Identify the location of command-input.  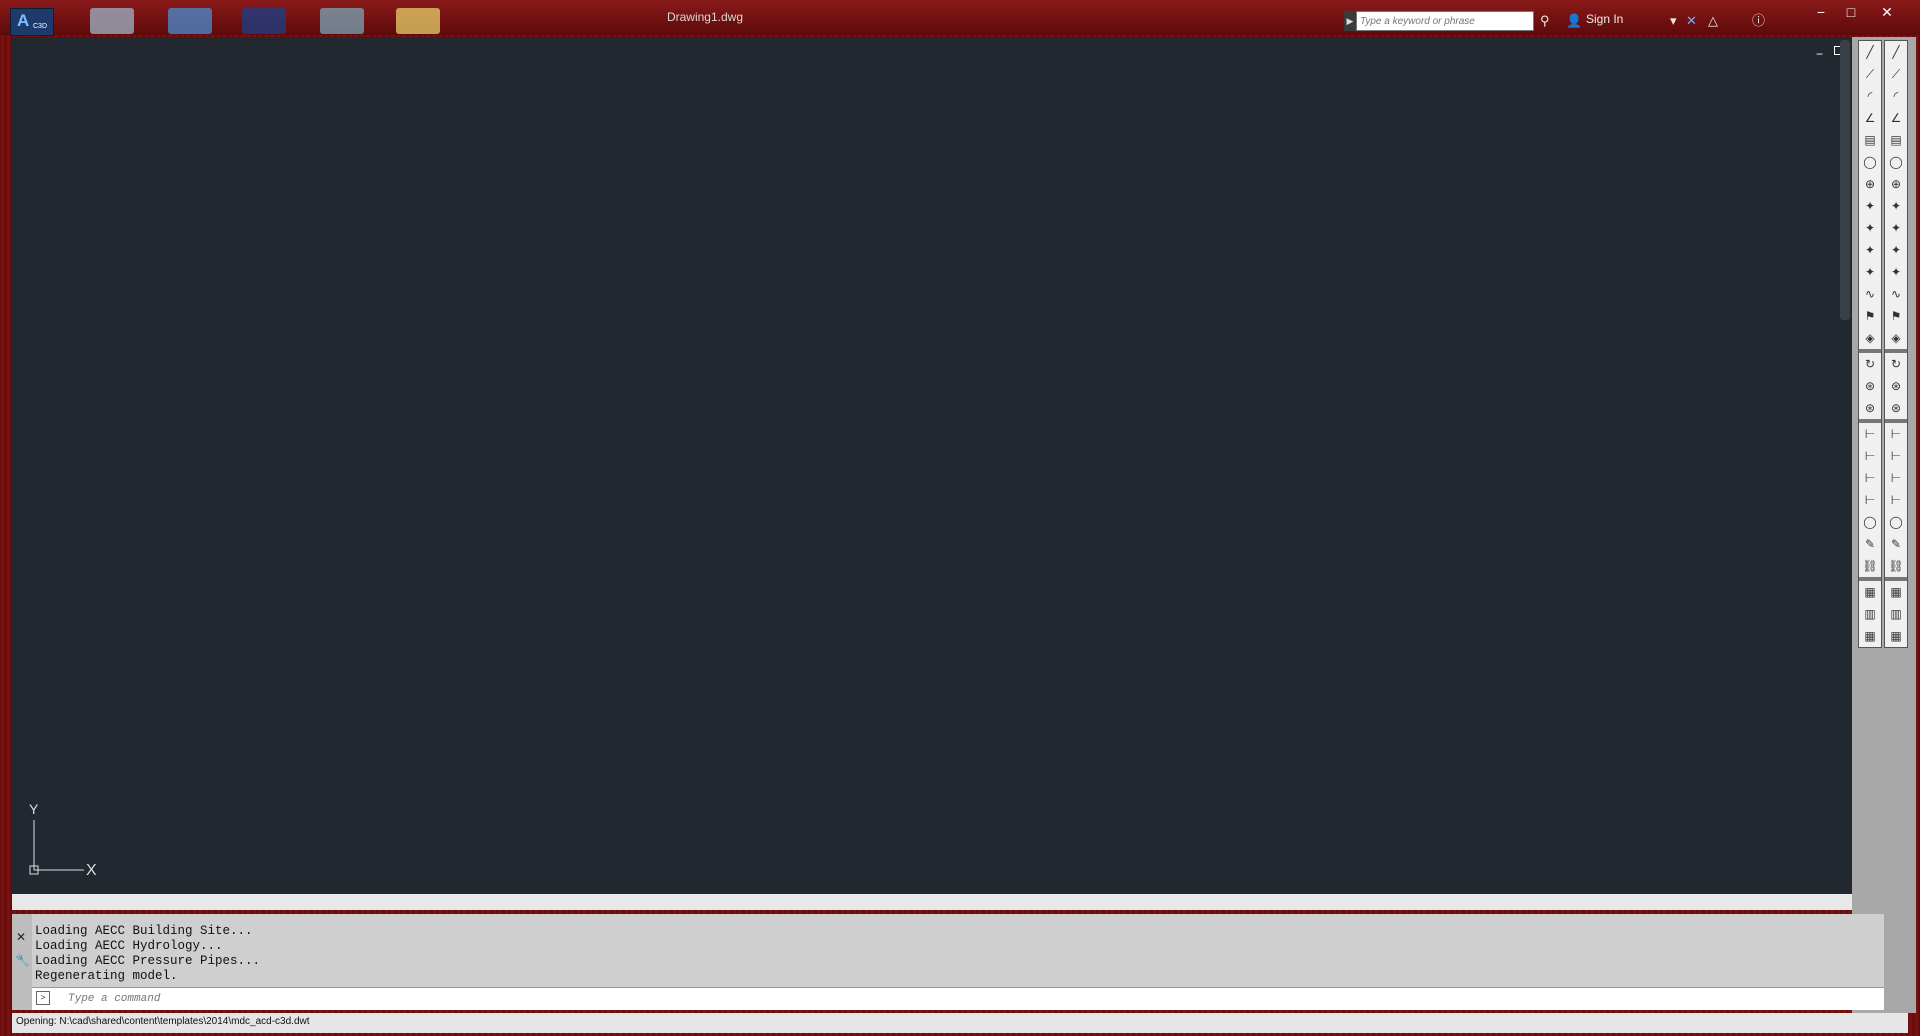
(268, 999).